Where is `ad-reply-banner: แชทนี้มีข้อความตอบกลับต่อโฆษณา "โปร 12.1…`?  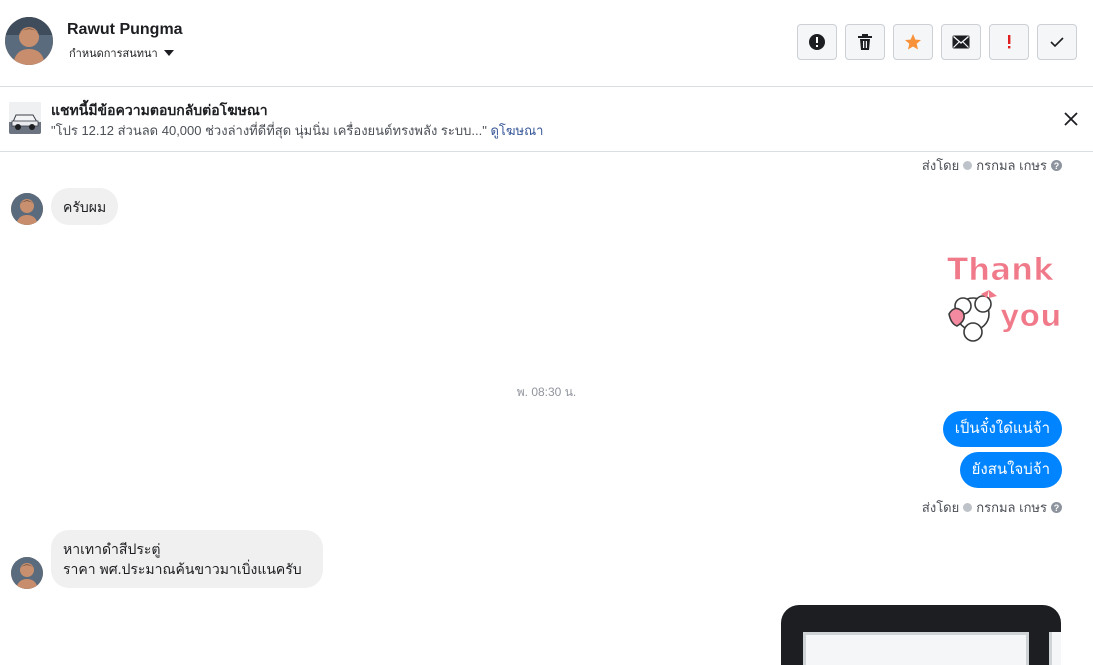 ad-reply-banner: แชทนี้มีข้อความตอบกลับต่อโฆษณา "โปร 12.1… is located at coordinates (546, 119).